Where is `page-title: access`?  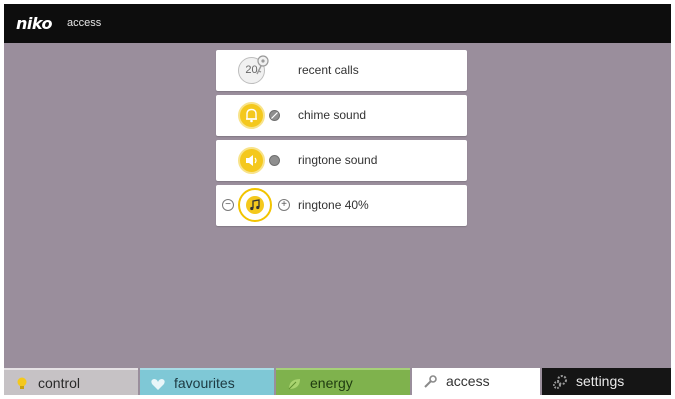
page-title: access is located at coordinates (84, 23).